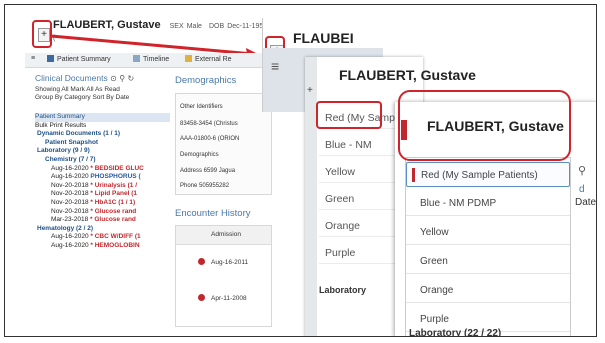 The height and width of the screenshot is (343, 605). I want to click on list-item-label: Hematology (2 / 2), so click(65, 228).